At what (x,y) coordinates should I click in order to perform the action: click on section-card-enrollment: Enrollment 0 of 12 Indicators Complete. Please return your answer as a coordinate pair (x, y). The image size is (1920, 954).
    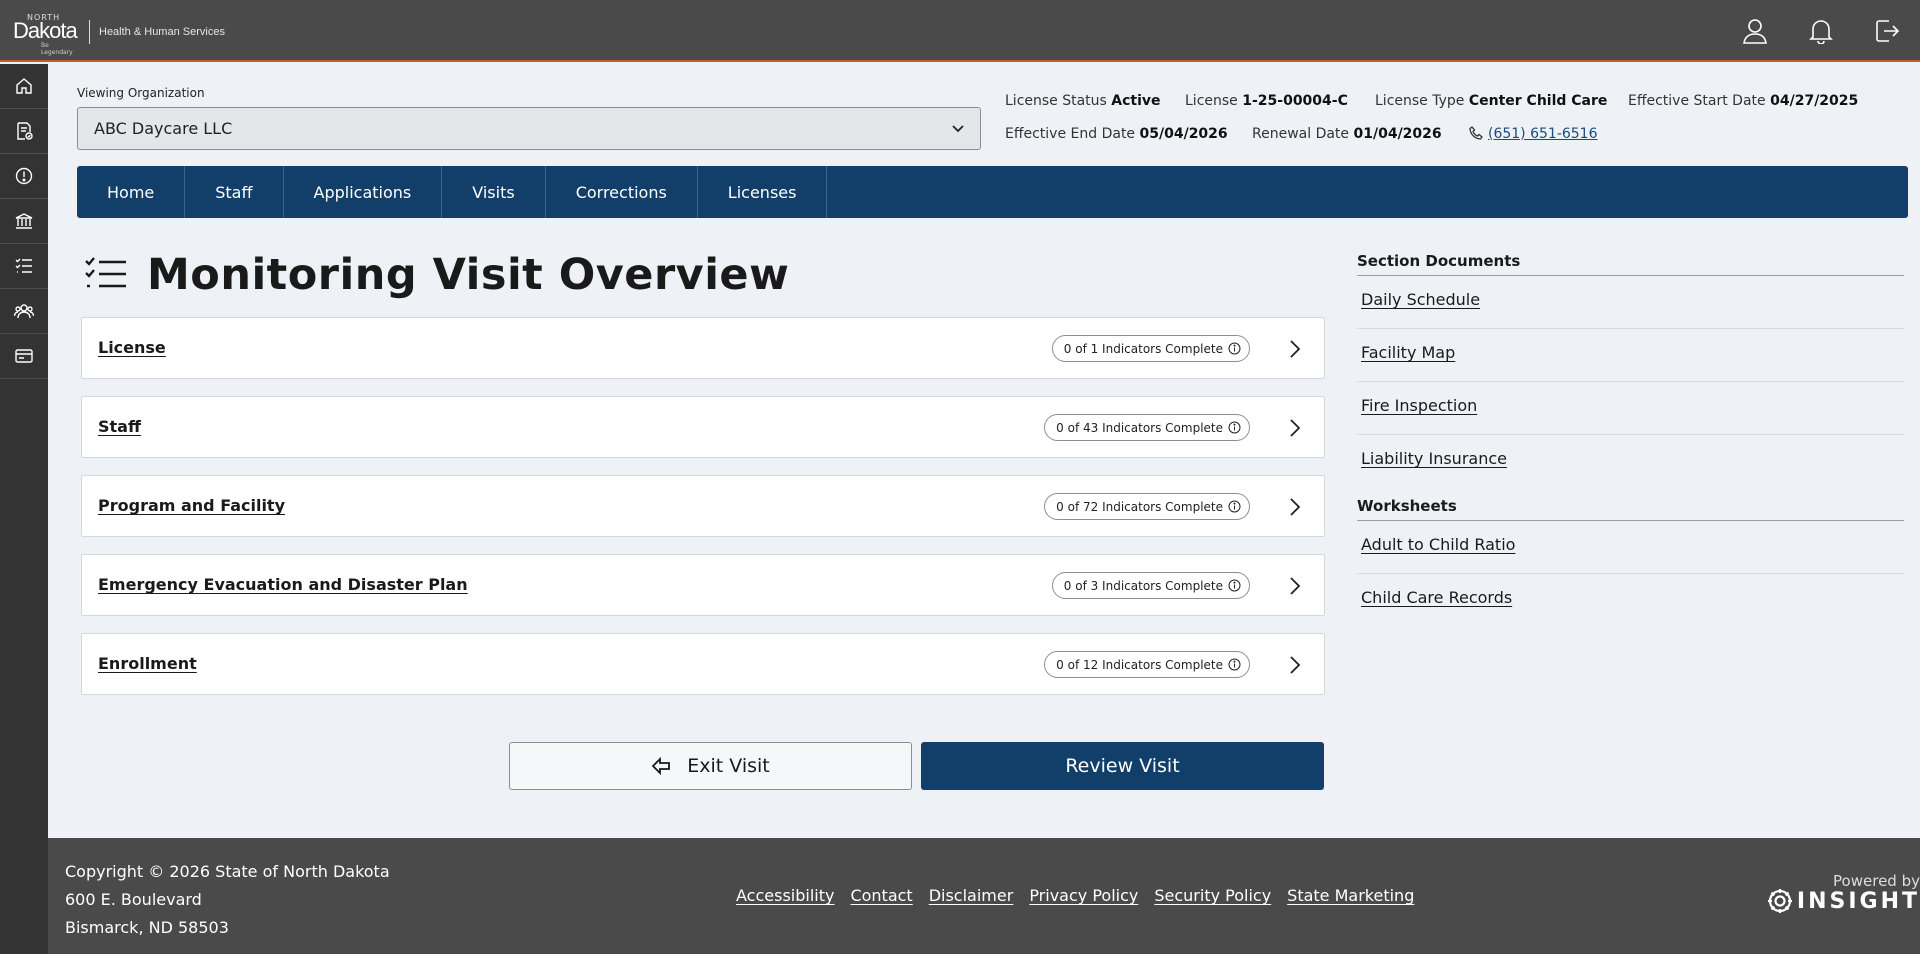
    Looking at the image, I should click on (703, 664).